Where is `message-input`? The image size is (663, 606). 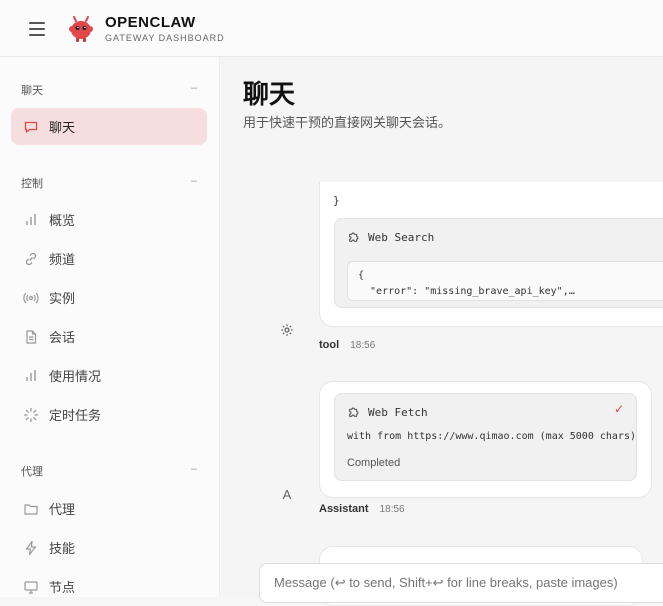
message-input is located at coordinates (467, 582).